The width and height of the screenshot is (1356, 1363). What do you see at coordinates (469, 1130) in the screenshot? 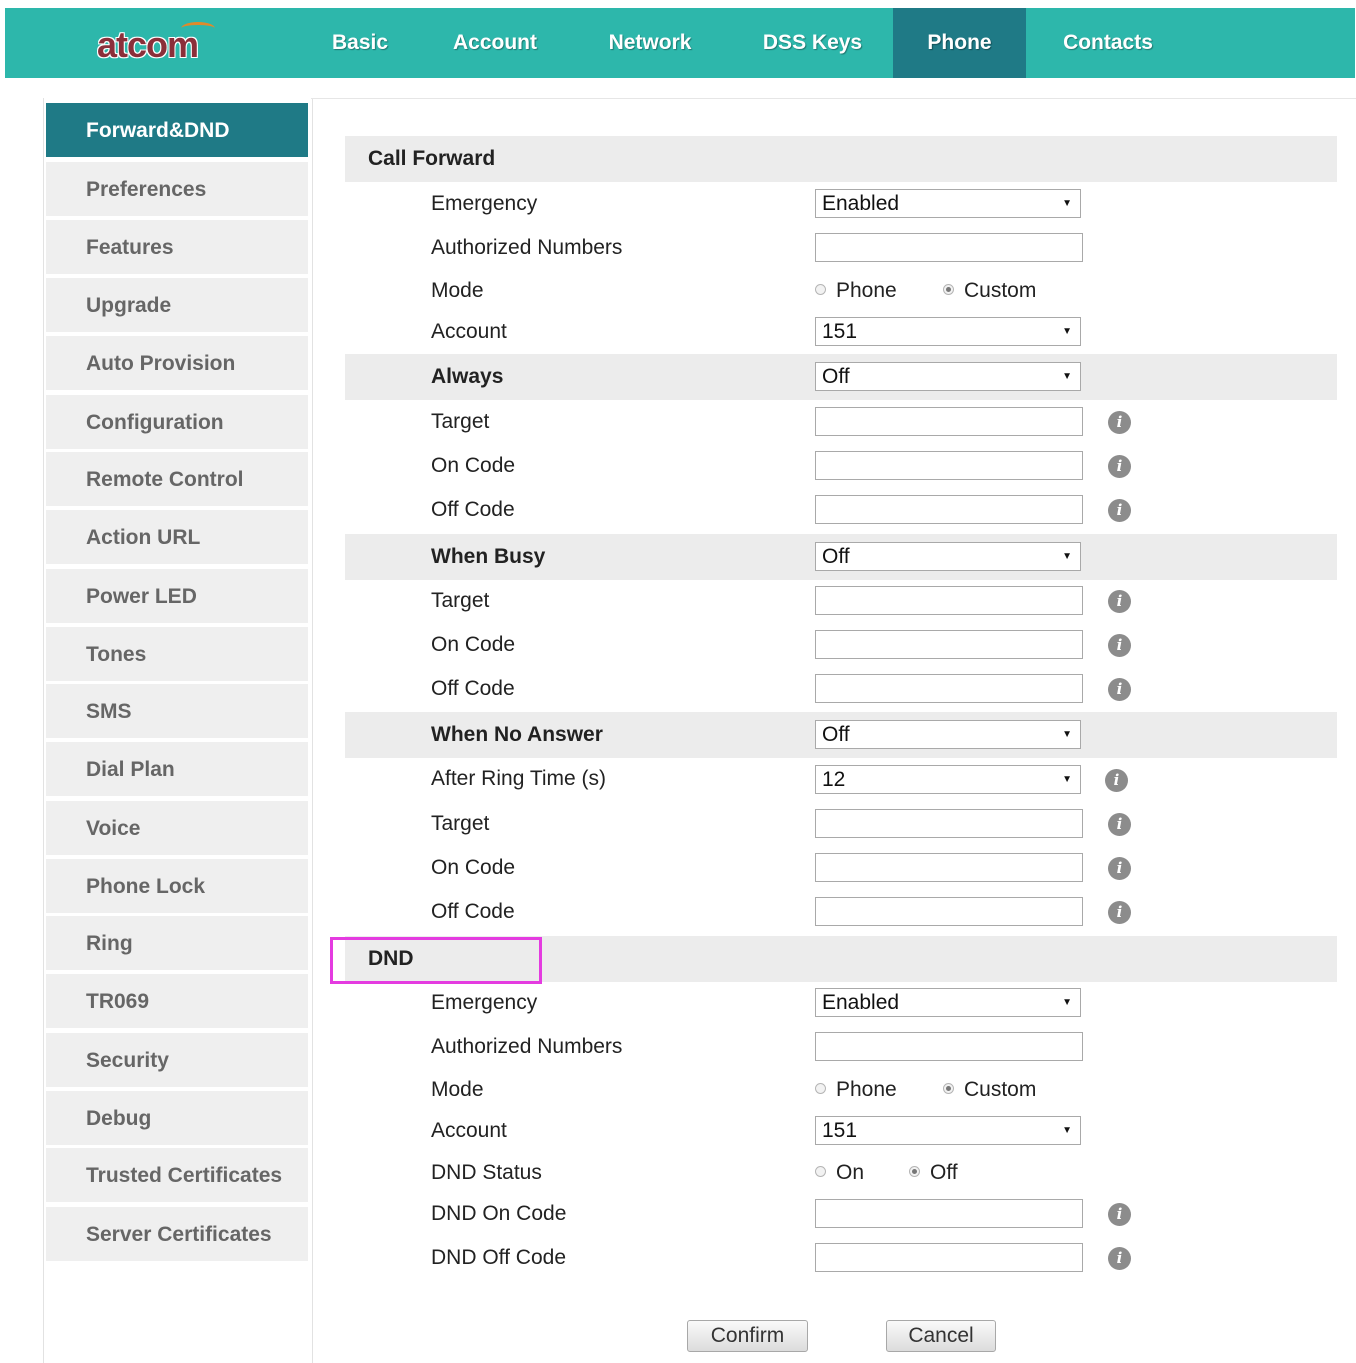
I see `dnd-account-label: Account` at bounding box center [469, 1130].